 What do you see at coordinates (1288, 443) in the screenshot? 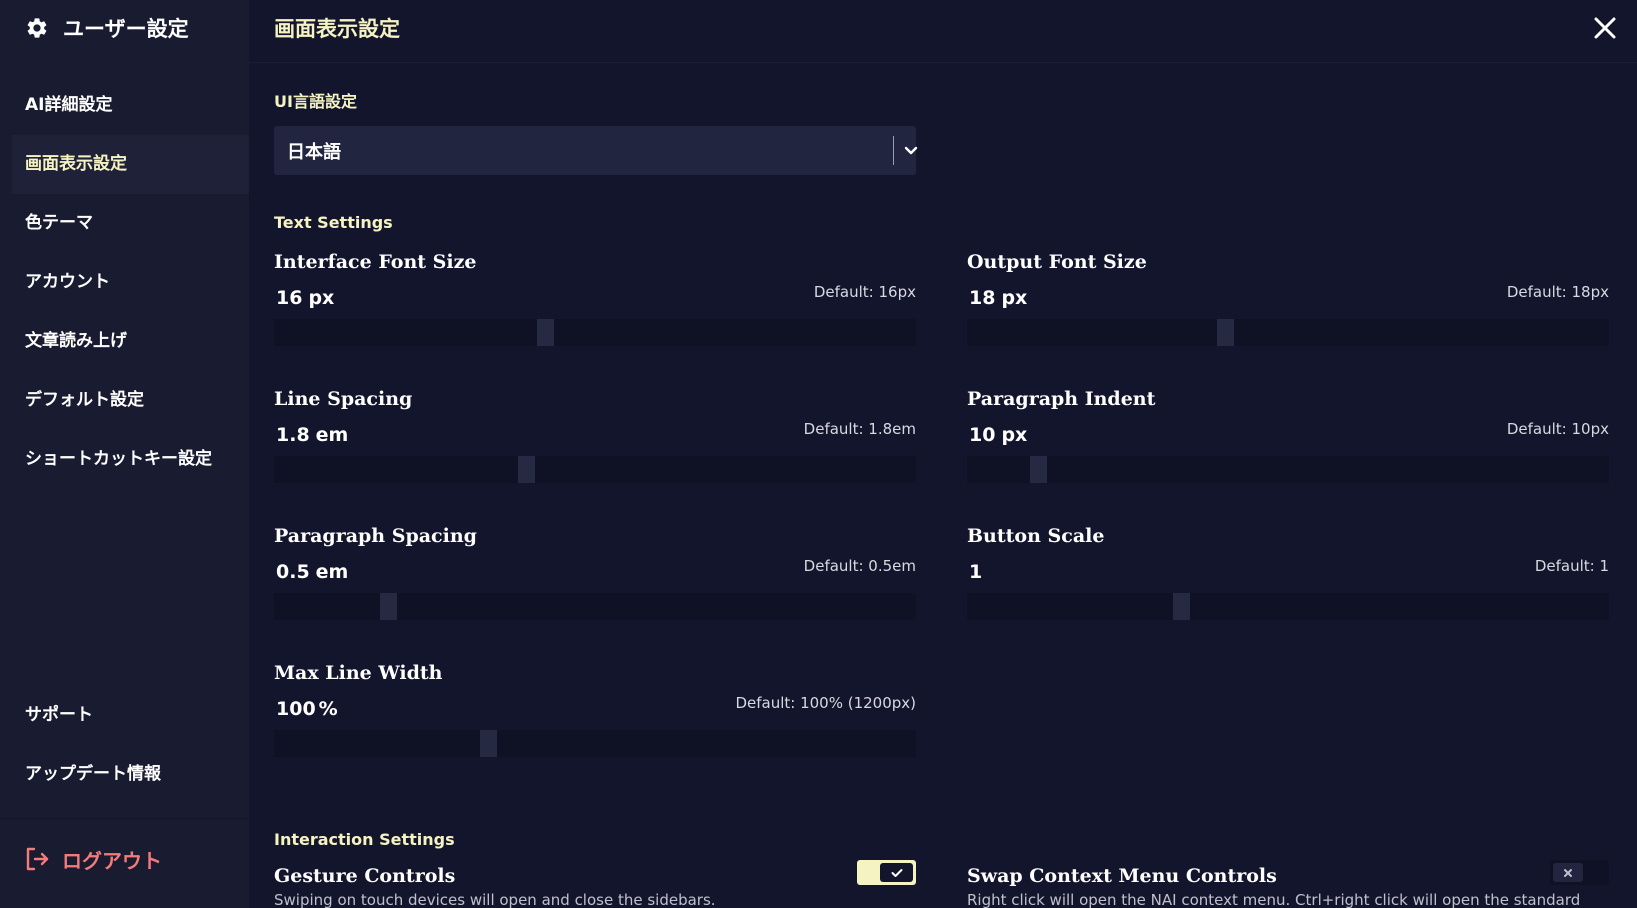
I see `setting-paragraph-indent: Paragraph Indent 10 px Default: 10px` at bounding box center [1288, 443].